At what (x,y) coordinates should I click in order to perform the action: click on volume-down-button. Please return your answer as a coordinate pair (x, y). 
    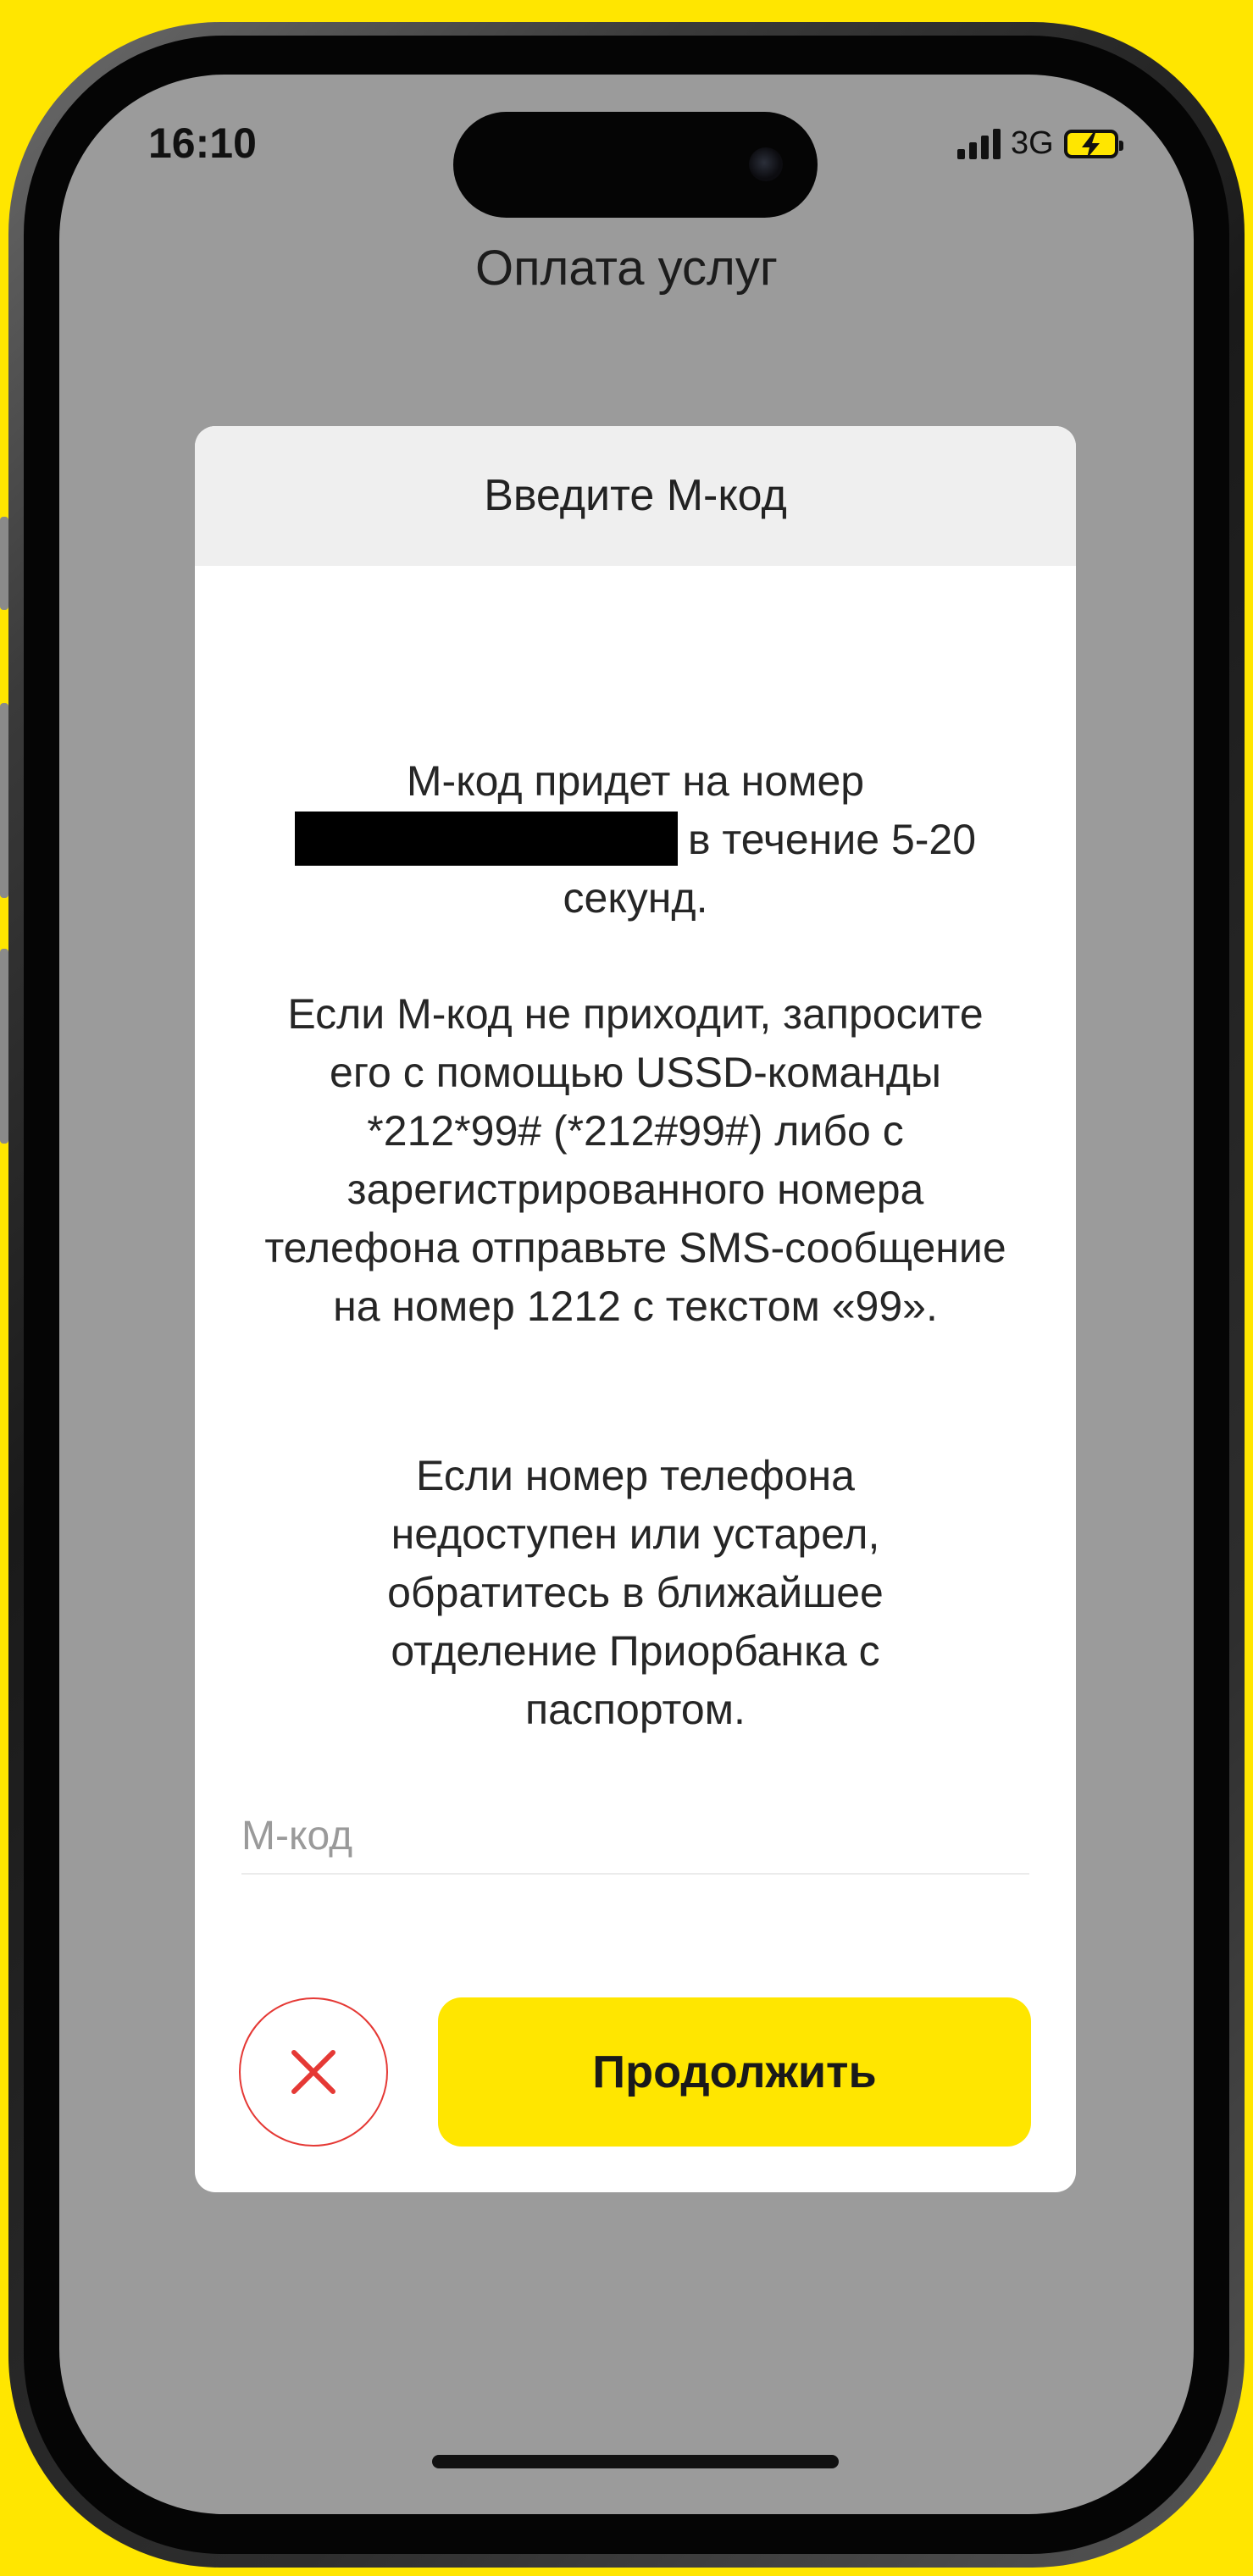
    Looking at the image, I should click on (4, 1046).